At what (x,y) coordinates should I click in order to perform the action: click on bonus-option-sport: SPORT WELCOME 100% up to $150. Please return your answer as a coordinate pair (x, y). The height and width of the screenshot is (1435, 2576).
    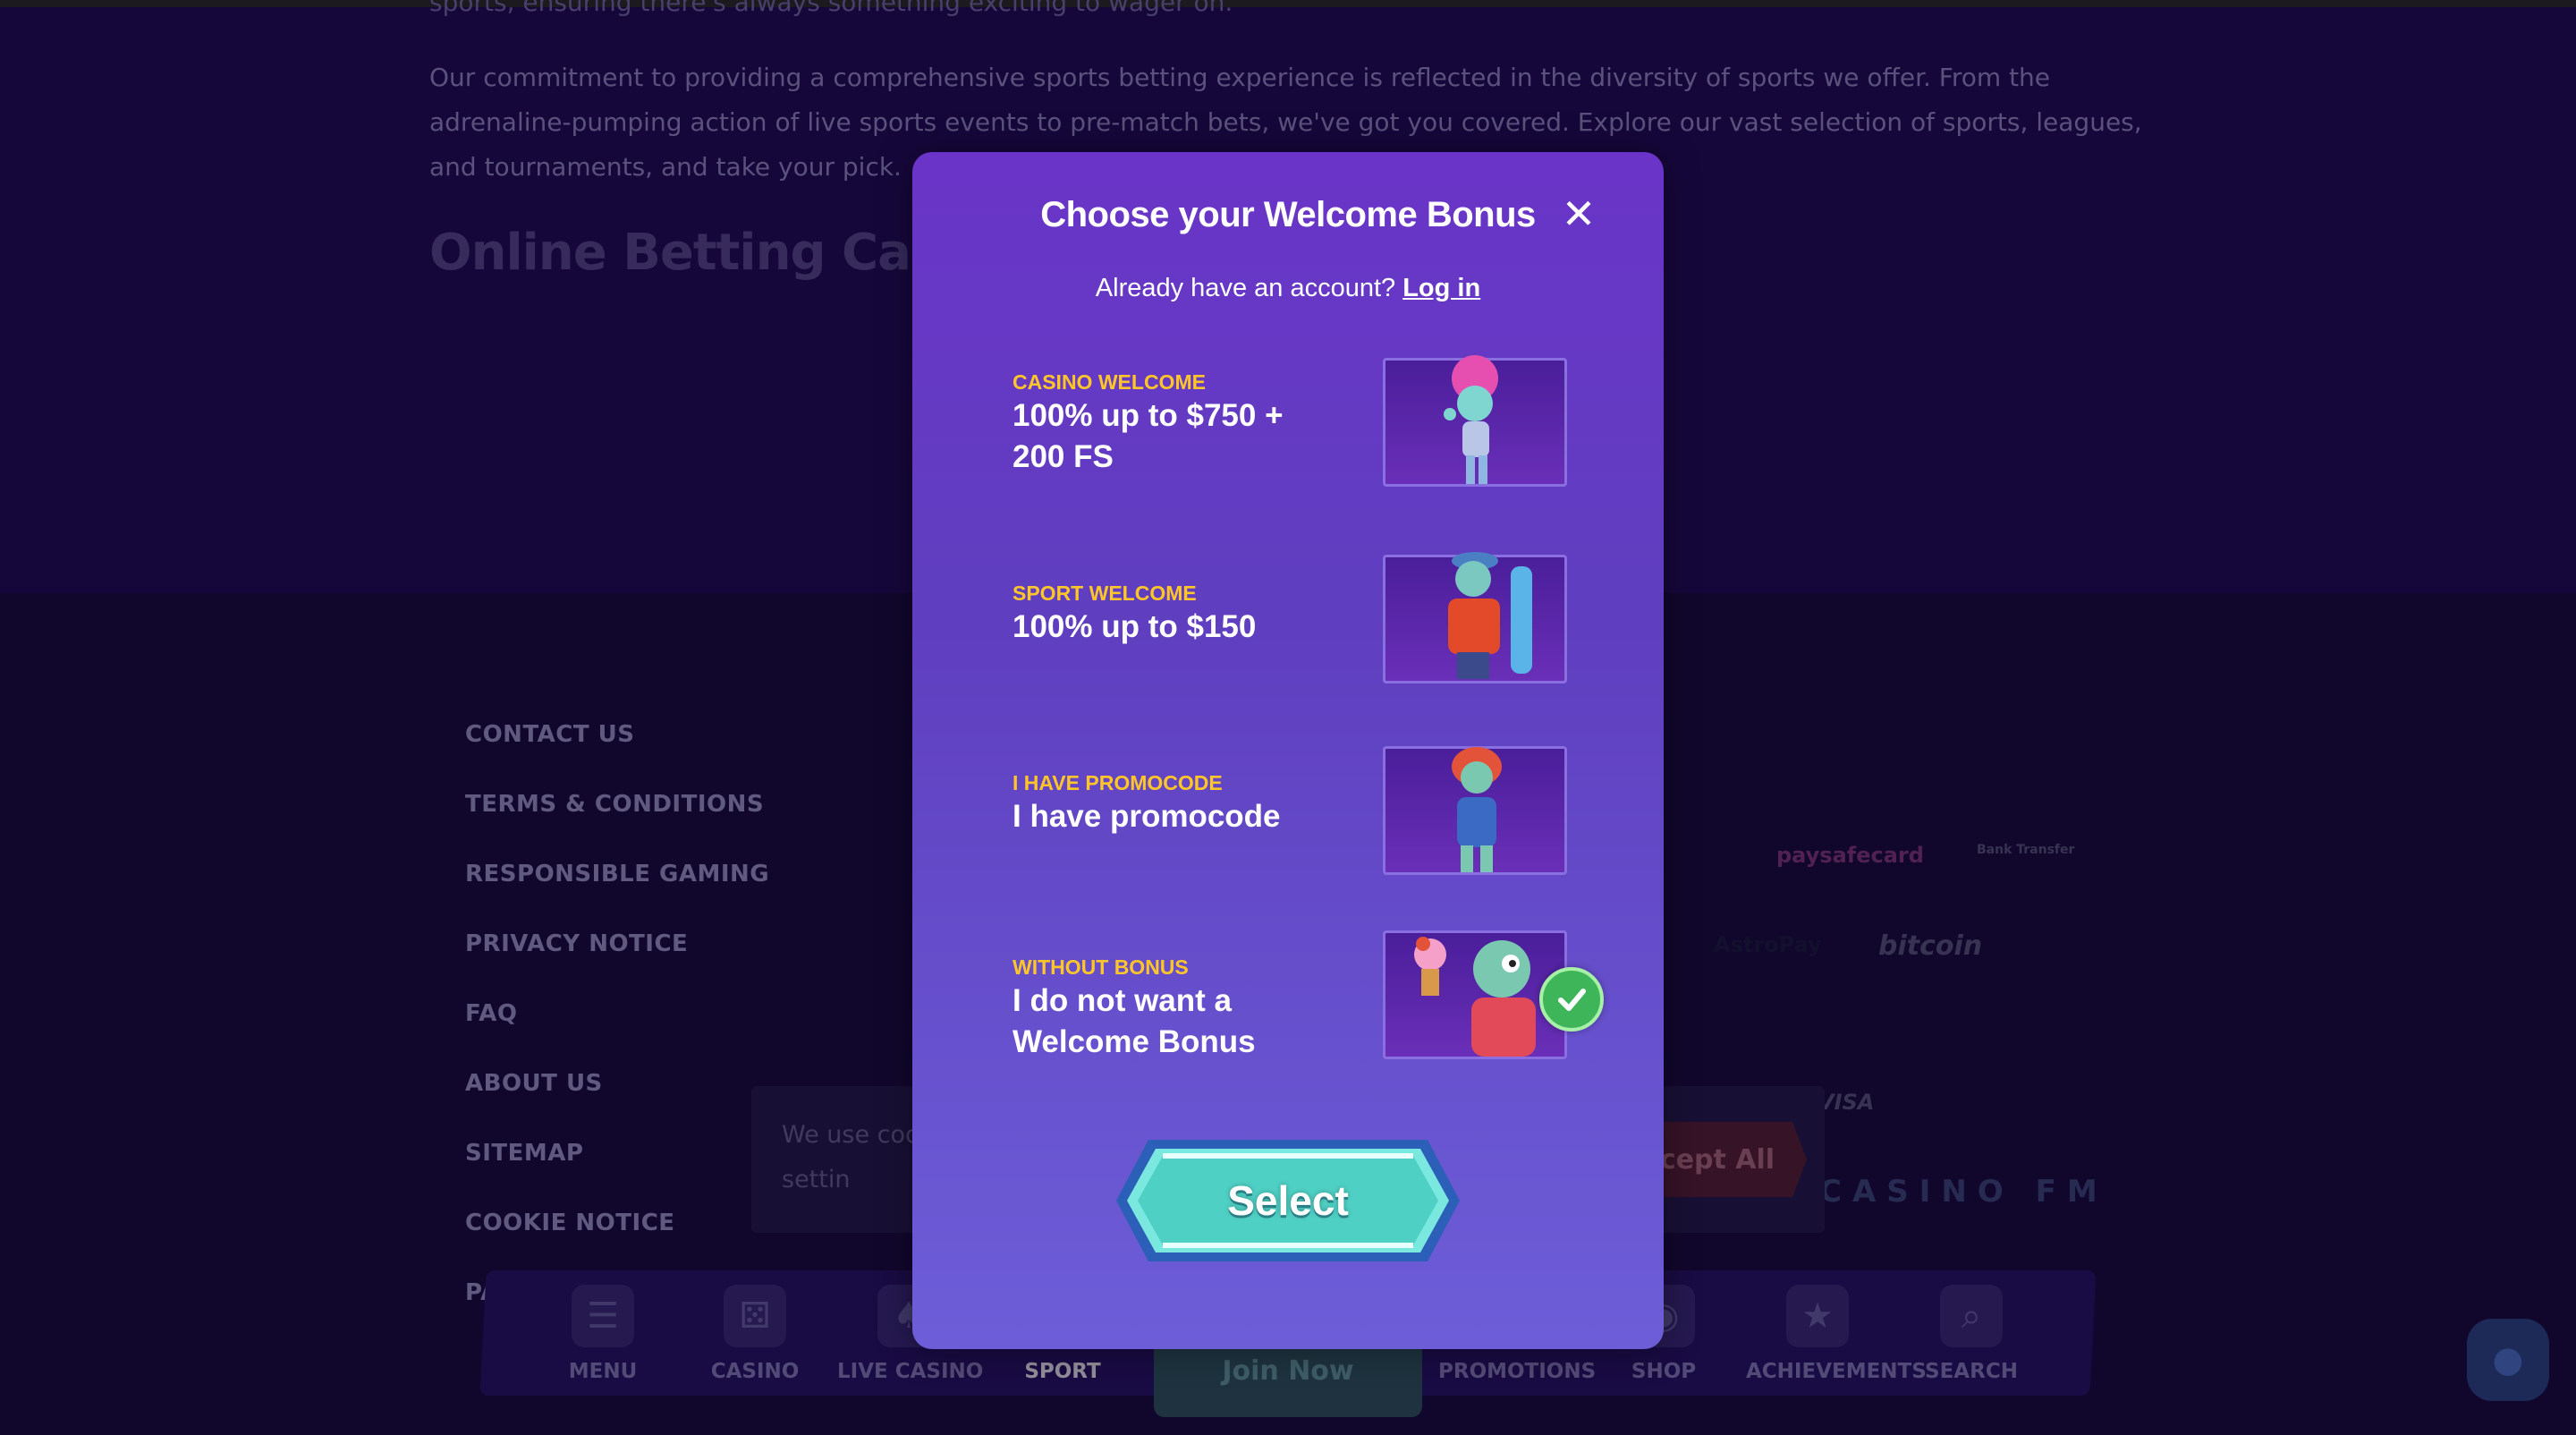
    Looking at the image, I should click on (1290, 625).